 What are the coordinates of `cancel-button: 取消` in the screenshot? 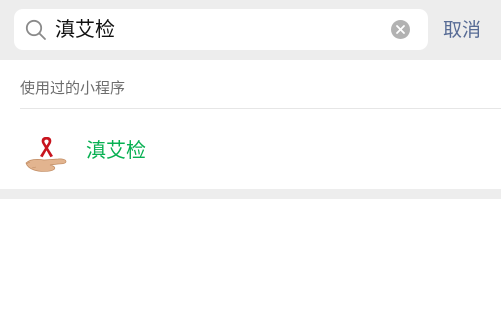 It's located at (465, 30).